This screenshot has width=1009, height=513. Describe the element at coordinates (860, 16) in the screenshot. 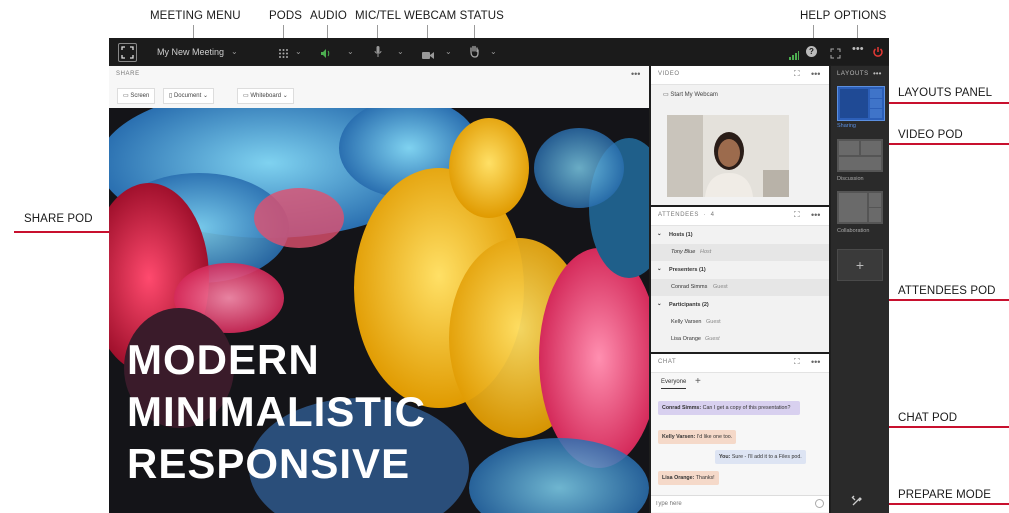

I see `annotation-options: OPTIONS` at that location.